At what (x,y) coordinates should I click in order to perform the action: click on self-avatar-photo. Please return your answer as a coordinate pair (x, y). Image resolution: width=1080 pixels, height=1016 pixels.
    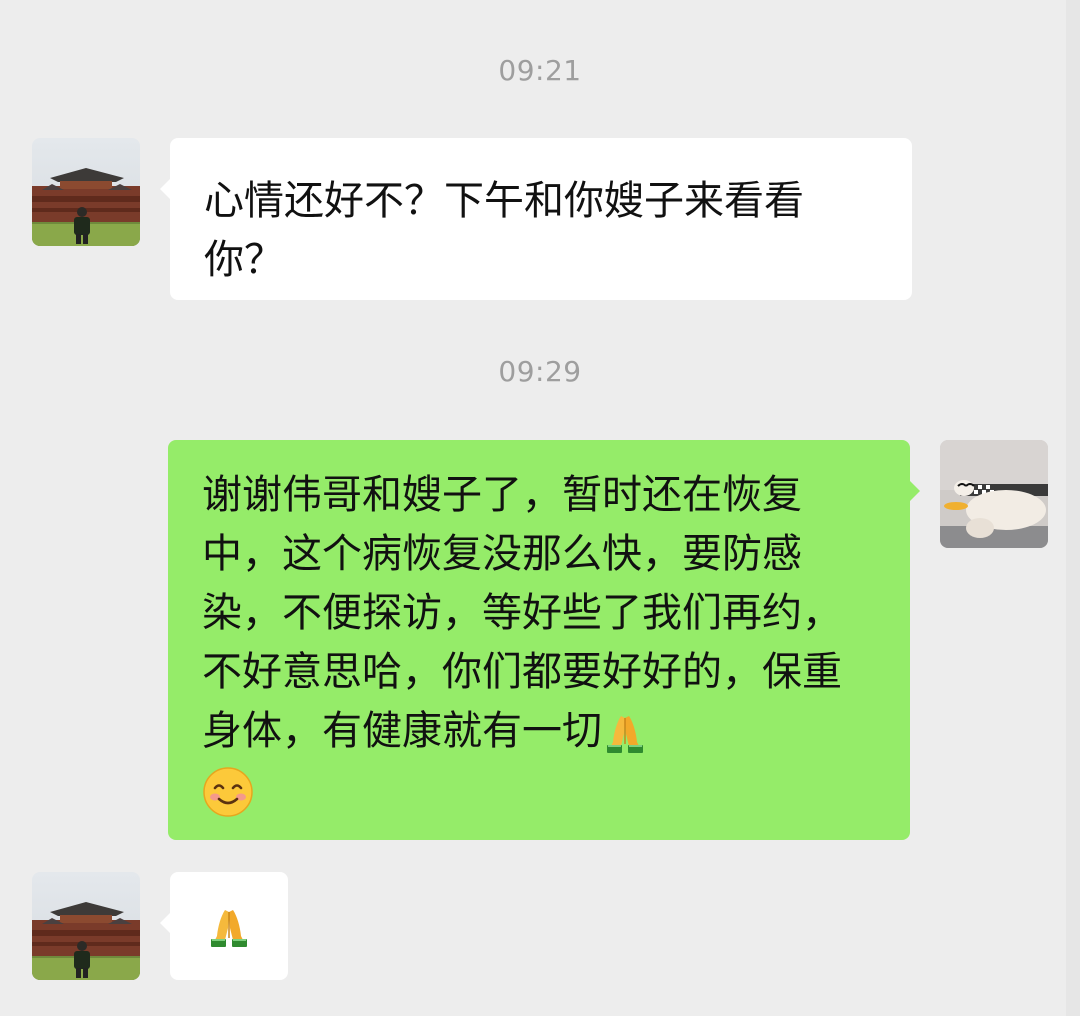
    Looking at the image, I should click on (994, 494).